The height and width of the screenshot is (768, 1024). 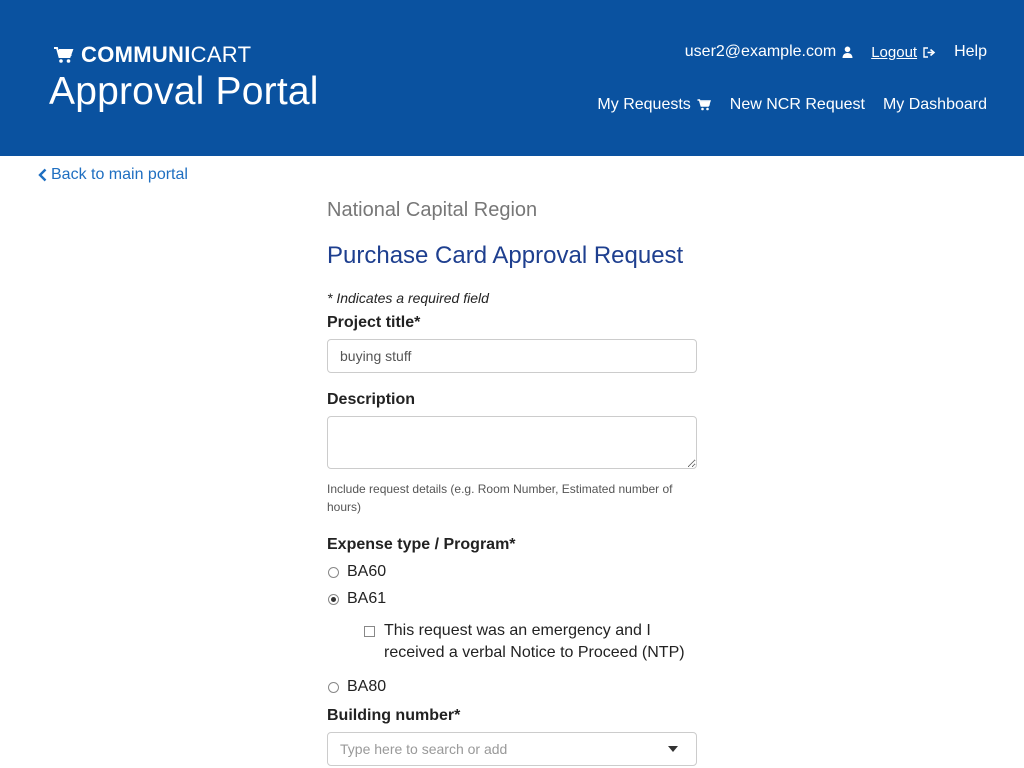 I want to click on brand-name-light: CART, so click(x=221, y=54).